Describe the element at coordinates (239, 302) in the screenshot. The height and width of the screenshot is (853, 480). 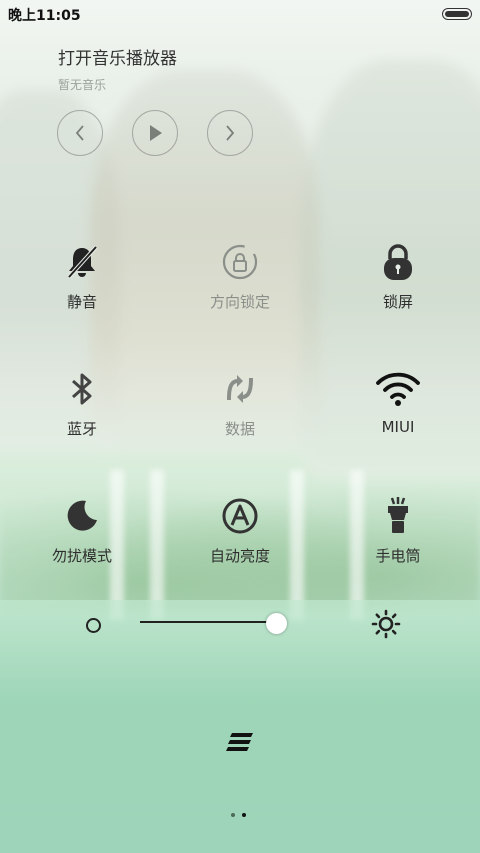
I see `toggle-label: 方向锁定` at that location.